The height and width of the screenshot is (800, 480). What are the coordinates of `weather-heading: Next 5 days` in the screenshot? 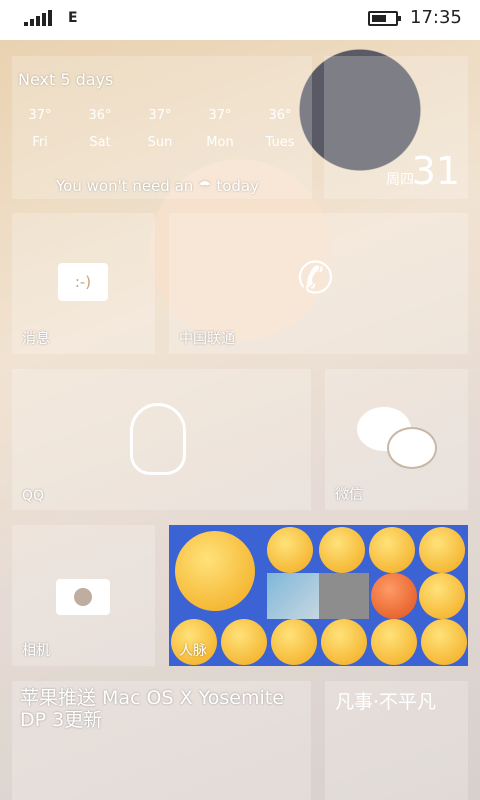 It's located at (66, 79).